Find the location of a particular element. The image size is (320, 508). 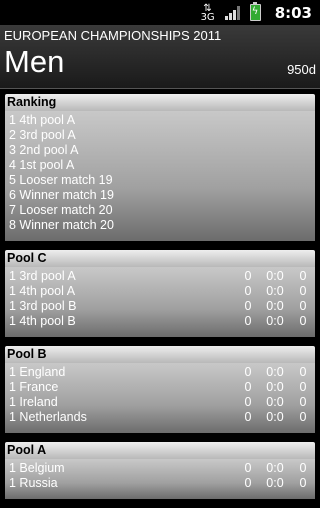

pool-section: Pool A 1 Belgium 0 0:0 0 1 Russia 0 0:0 0 is located at coordinates (160, 470).